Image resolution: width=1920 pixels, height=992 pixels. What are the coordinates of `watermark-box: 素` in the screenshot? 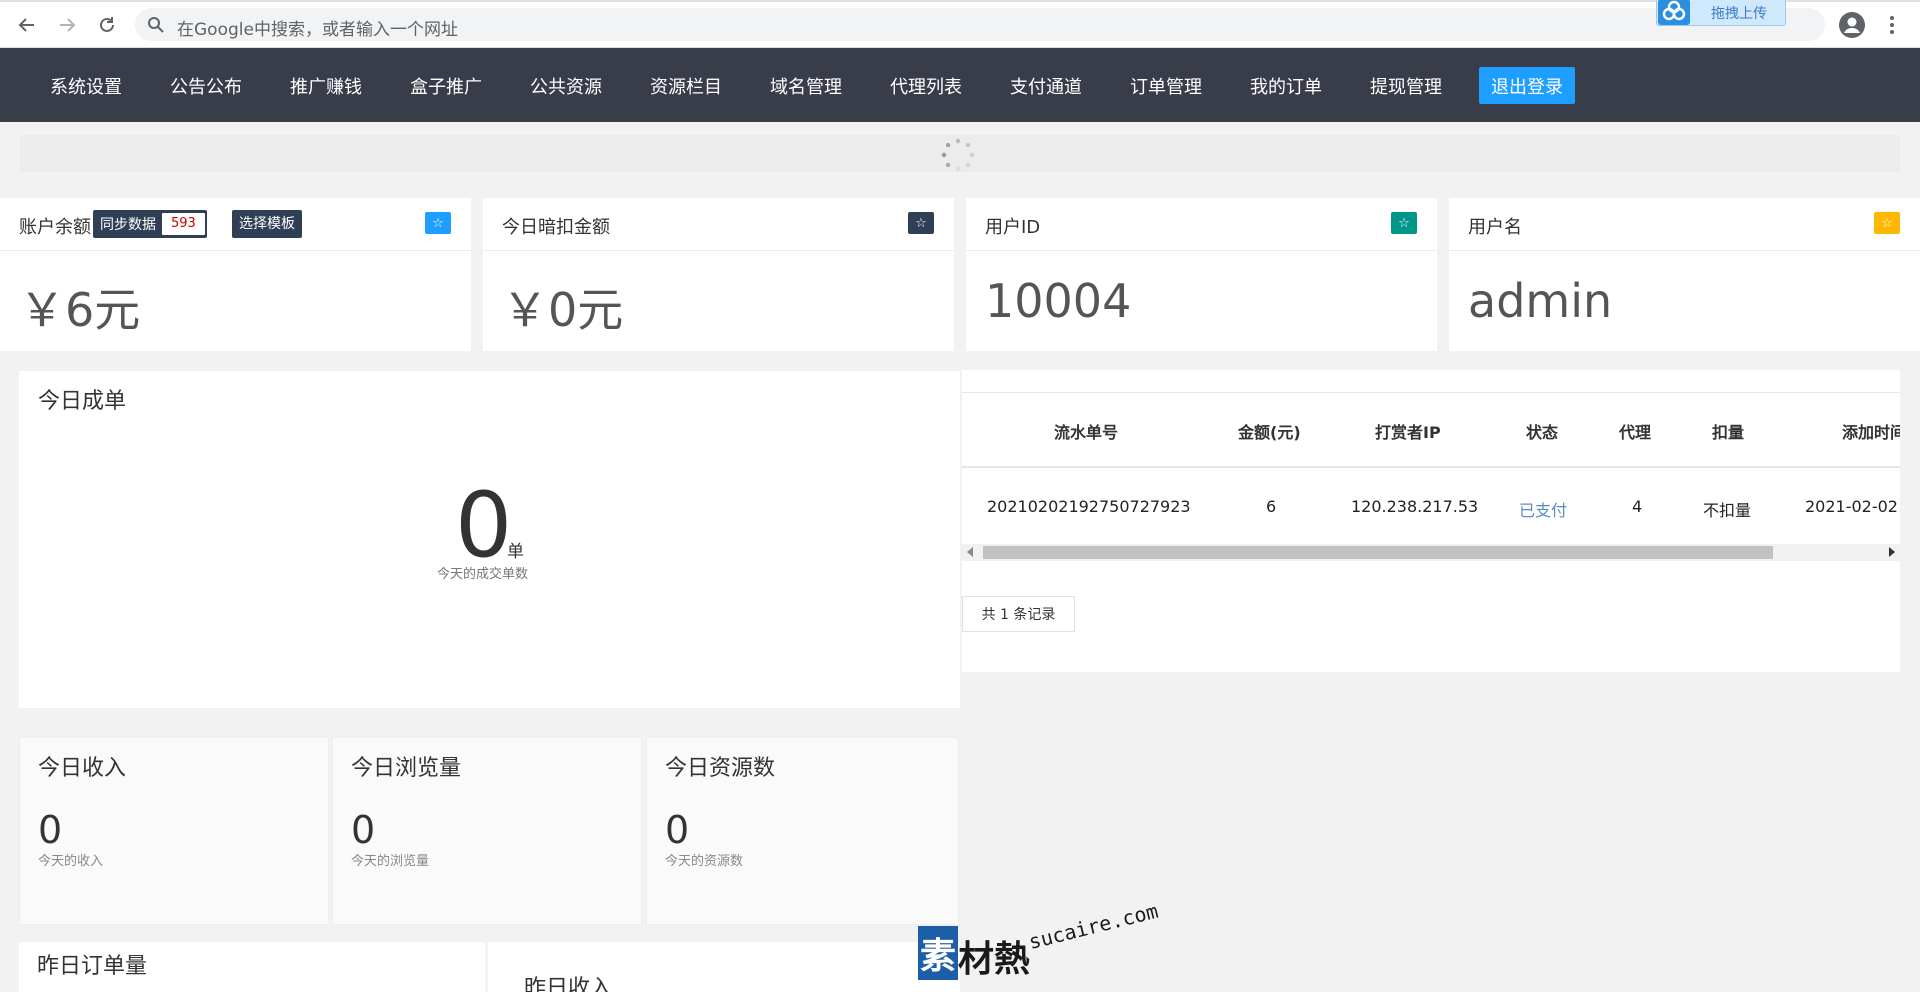 It's located at (938, 953).